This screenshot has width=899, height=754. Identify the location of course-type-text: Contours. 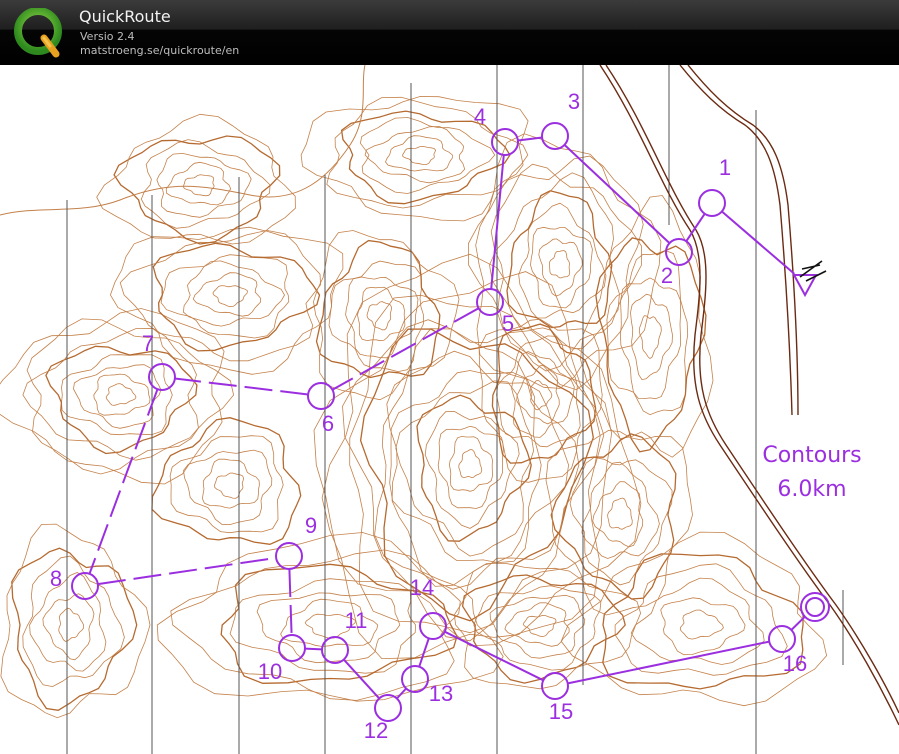
(811, 455).